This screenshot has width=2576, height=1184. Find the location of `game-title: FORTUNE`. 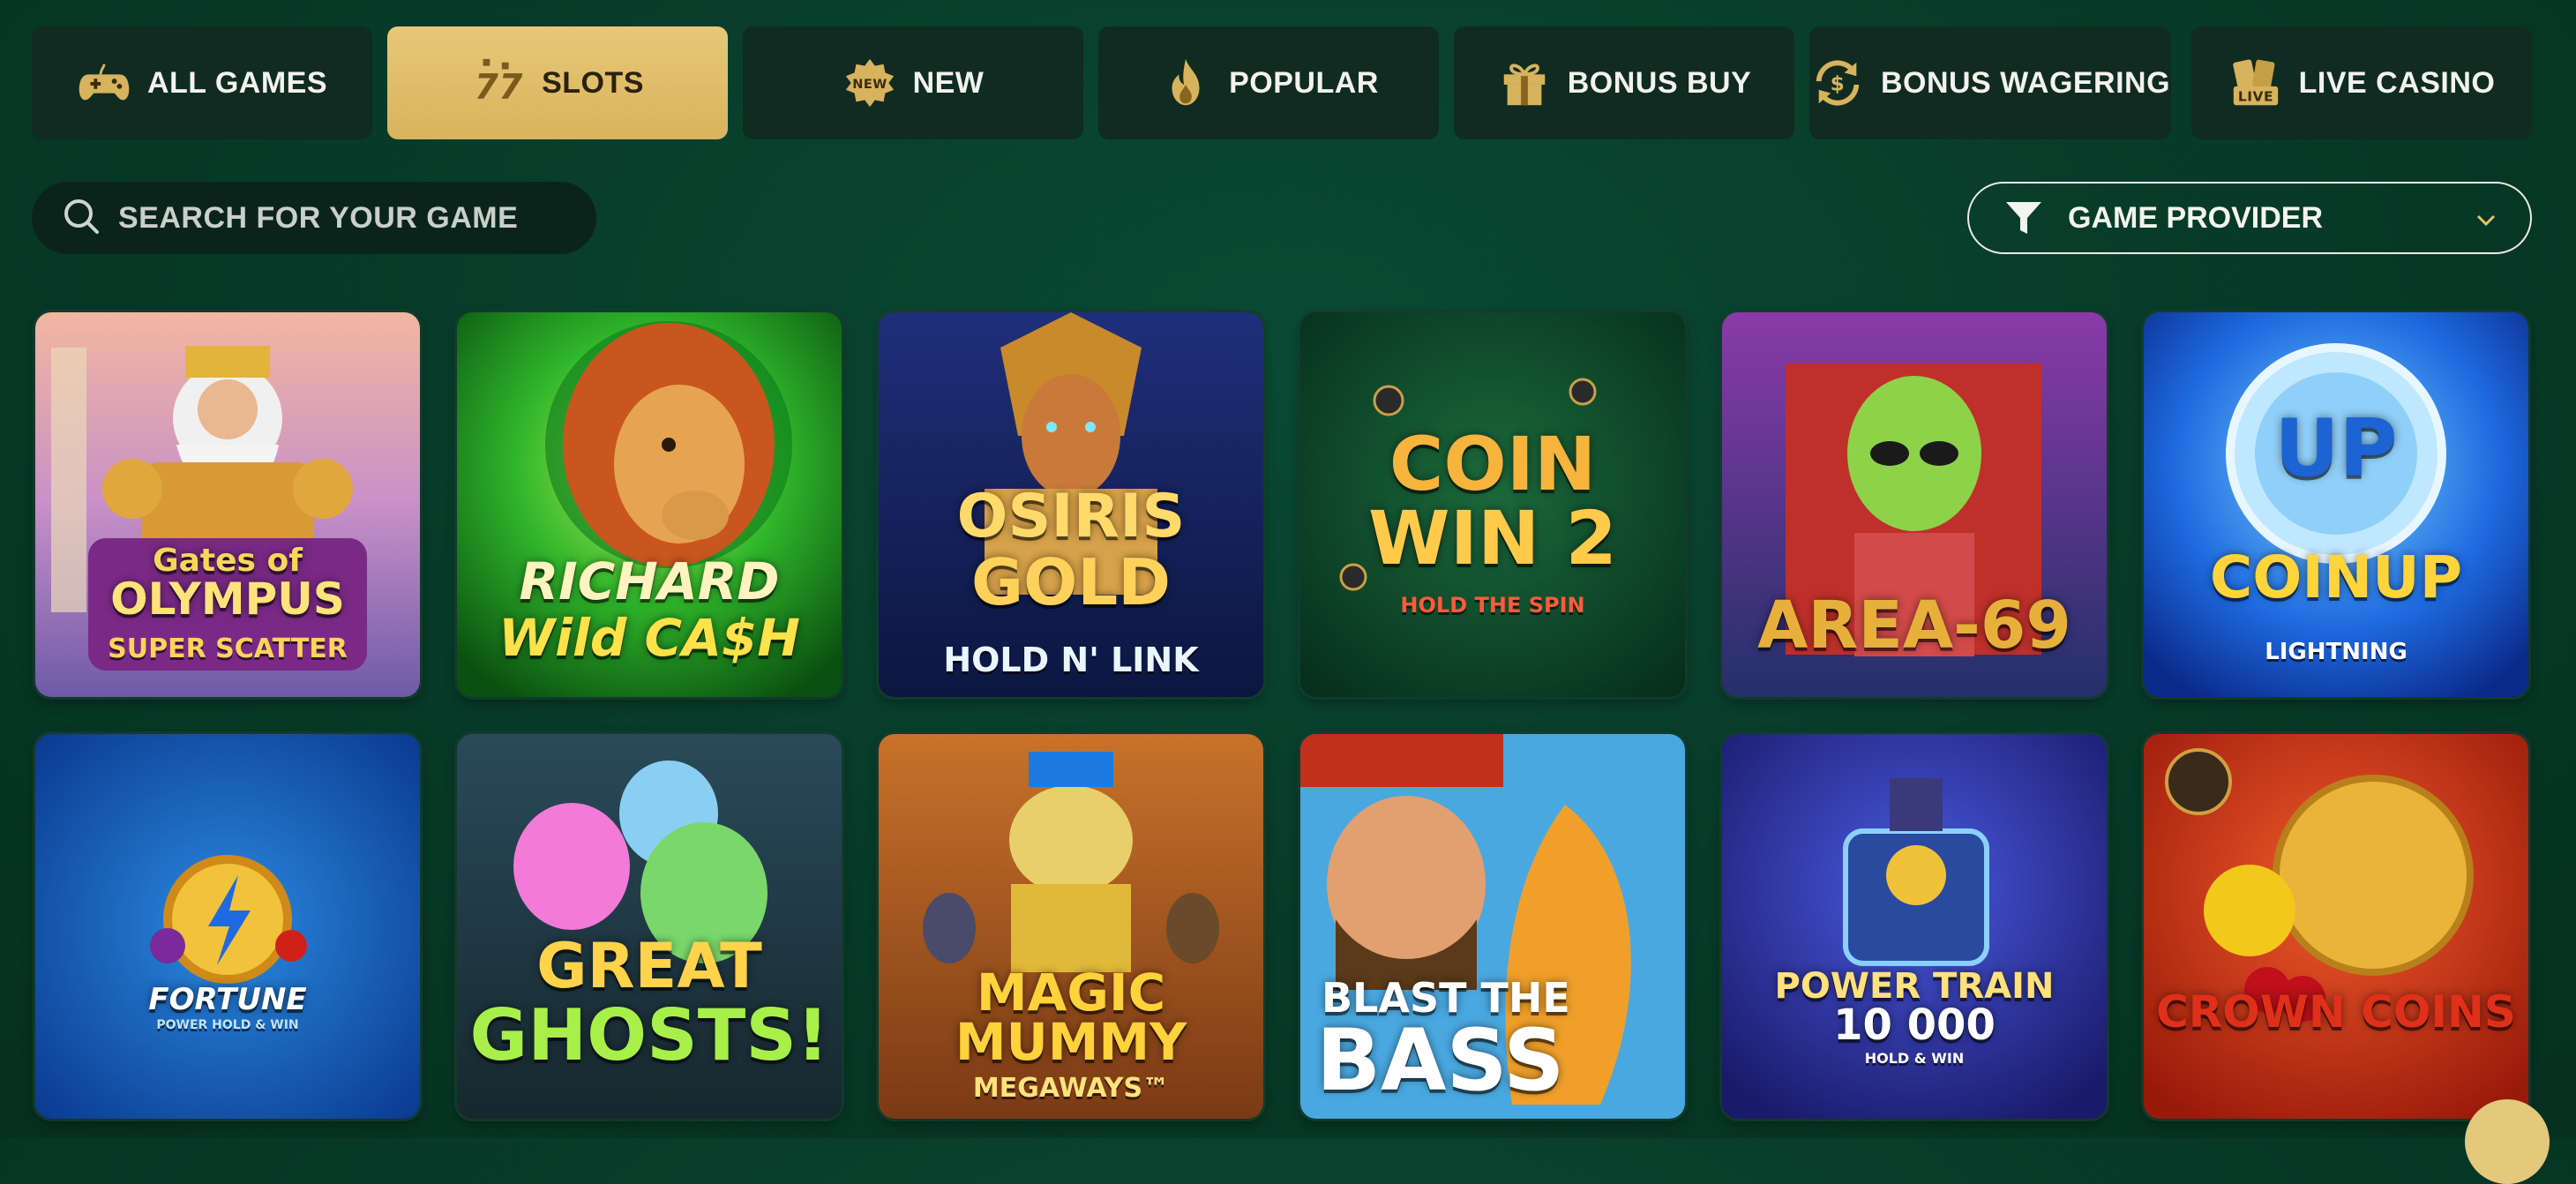

game-title: FORTUNE is located at coordinates (227, 1000).